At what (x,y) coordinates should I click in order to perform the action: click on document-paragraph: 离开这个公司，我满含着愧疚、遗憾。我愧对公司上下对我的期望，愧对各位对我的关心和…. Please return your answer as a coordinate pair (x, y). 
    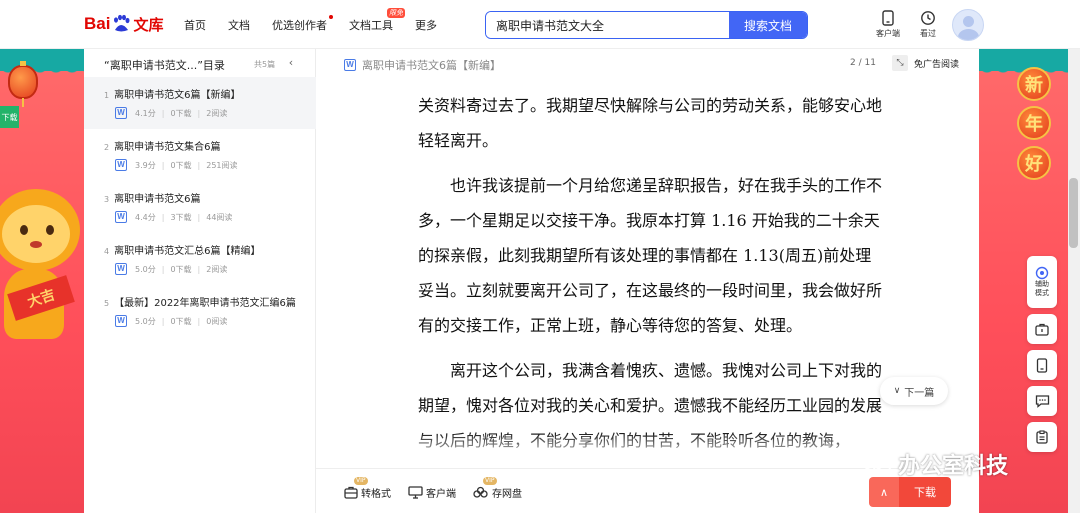
    Looking at the image, I should click on (650, 405).